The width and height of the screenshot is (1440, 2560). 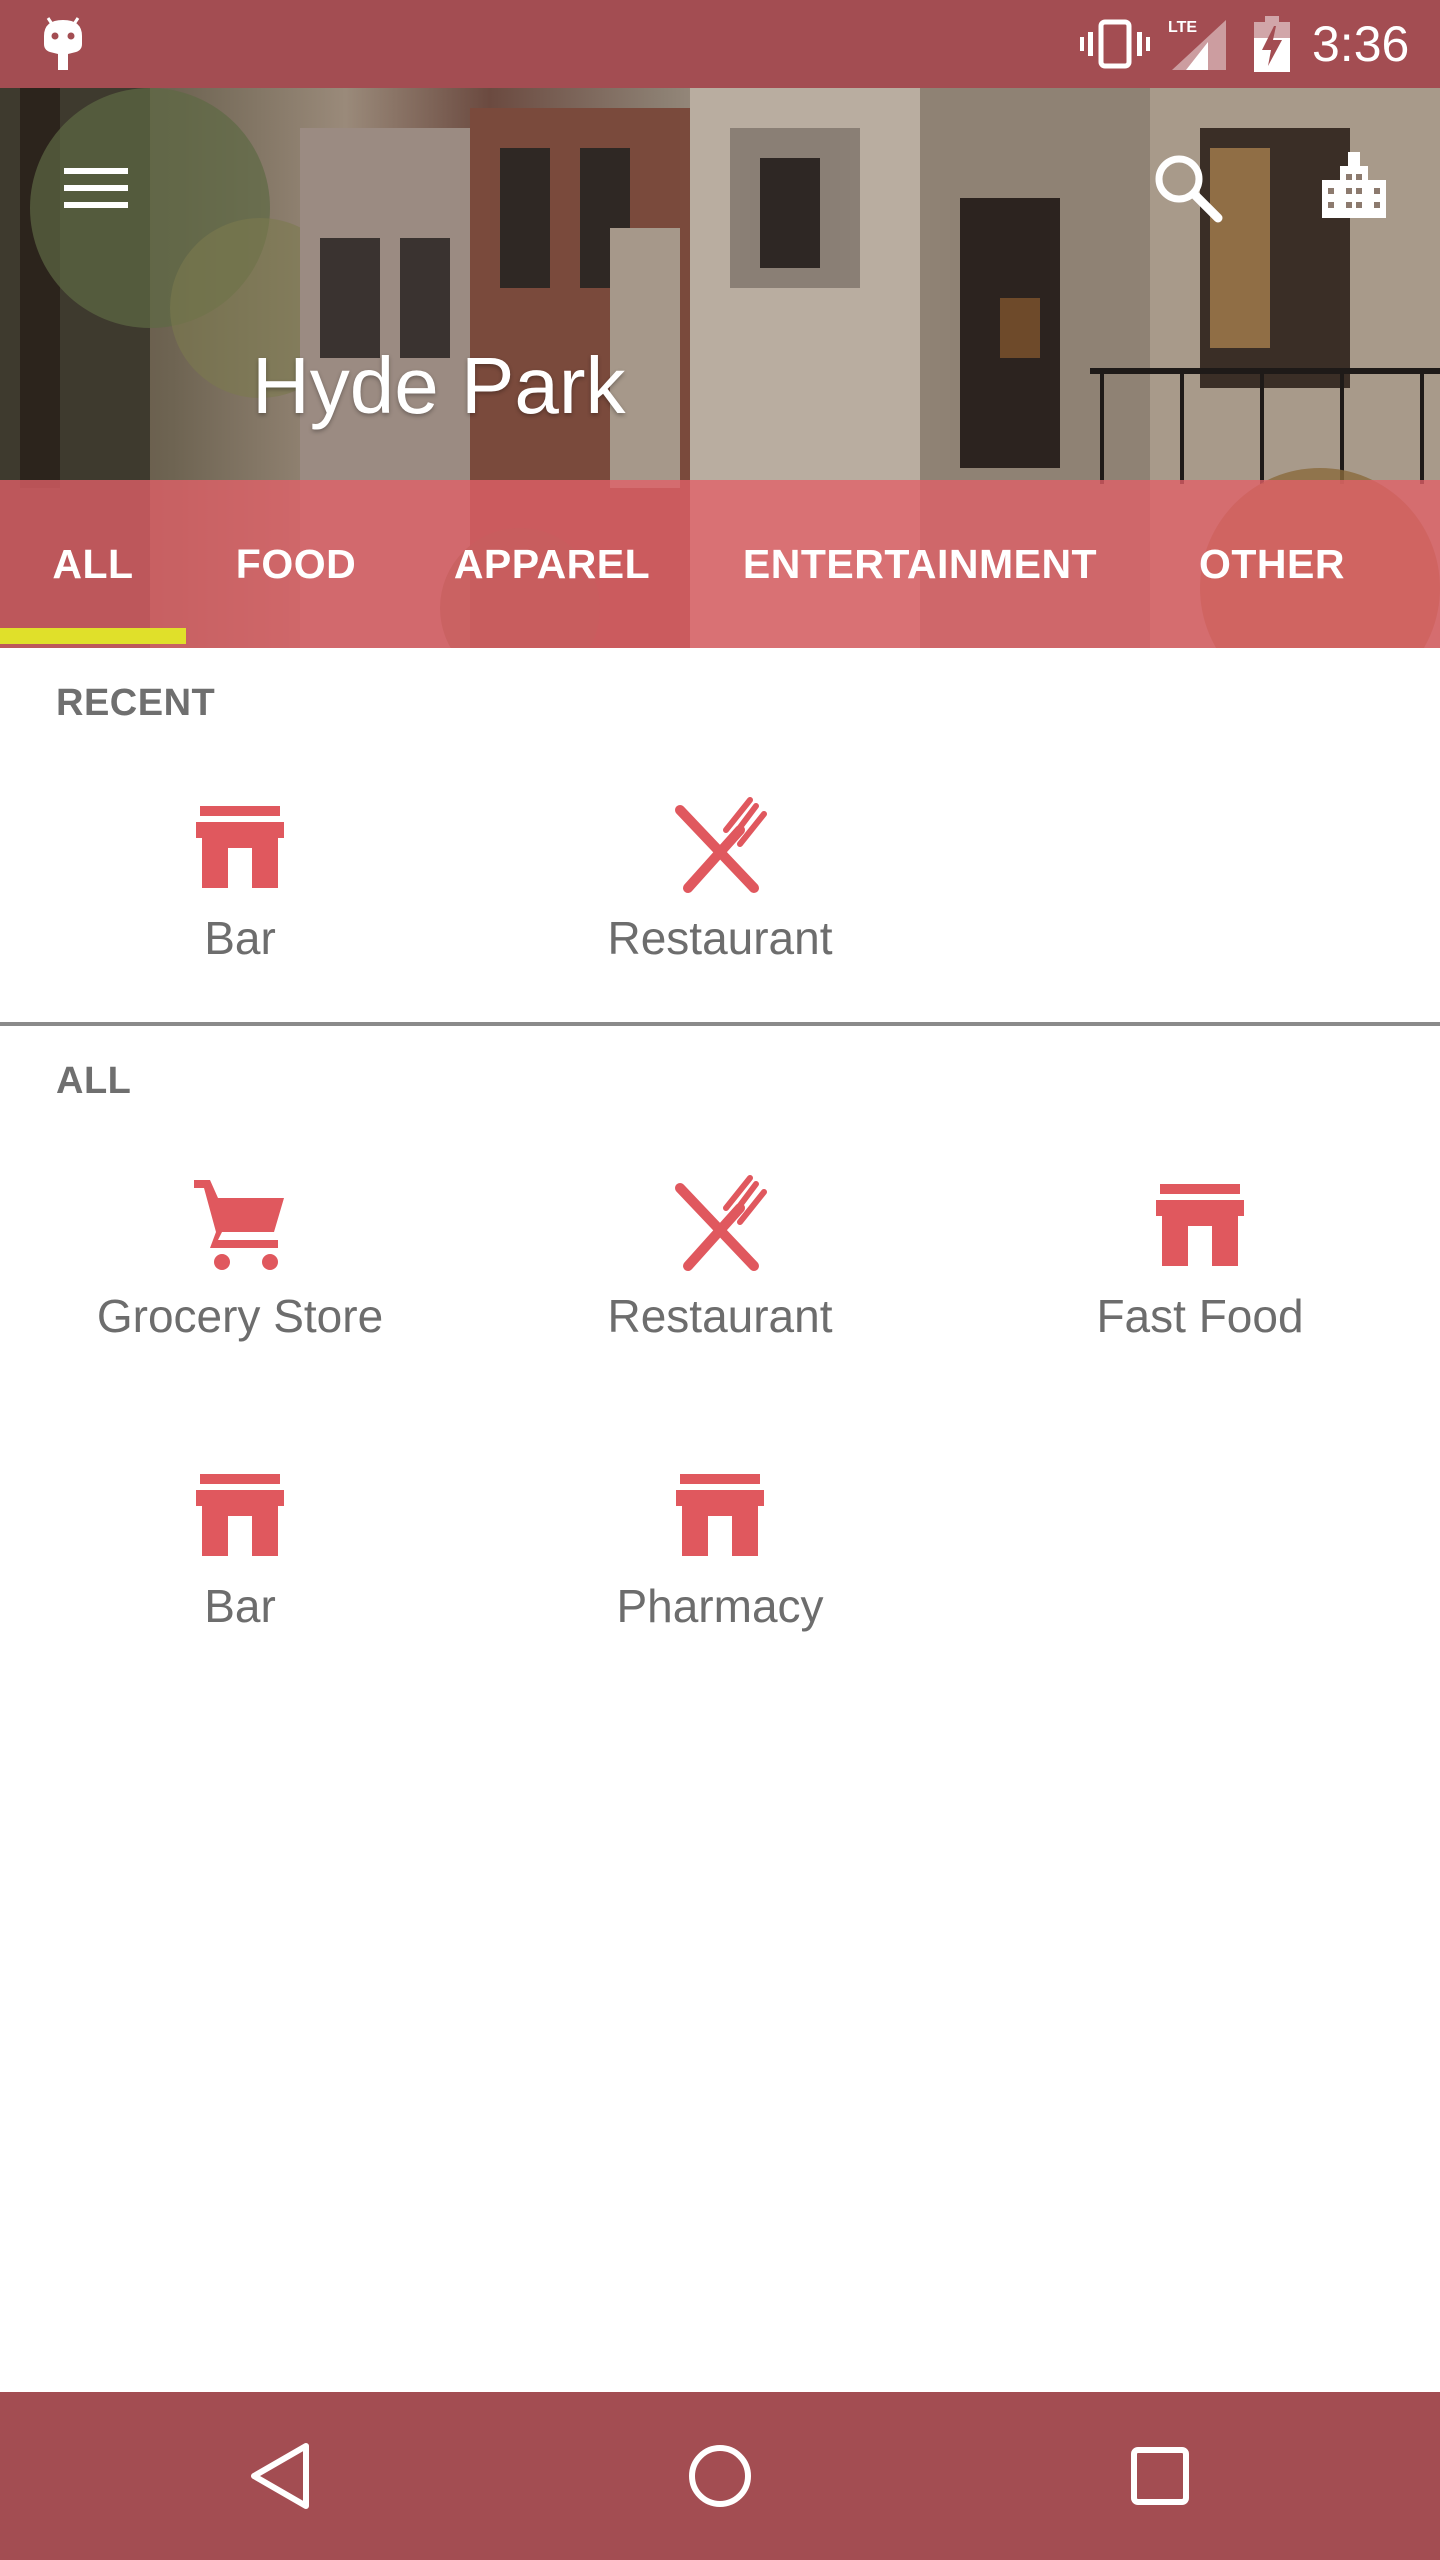 I want to click on category-tabs: ALL FOOD APPAREL ENTERTAINMENT OTHER, so click(x=720, y=564).